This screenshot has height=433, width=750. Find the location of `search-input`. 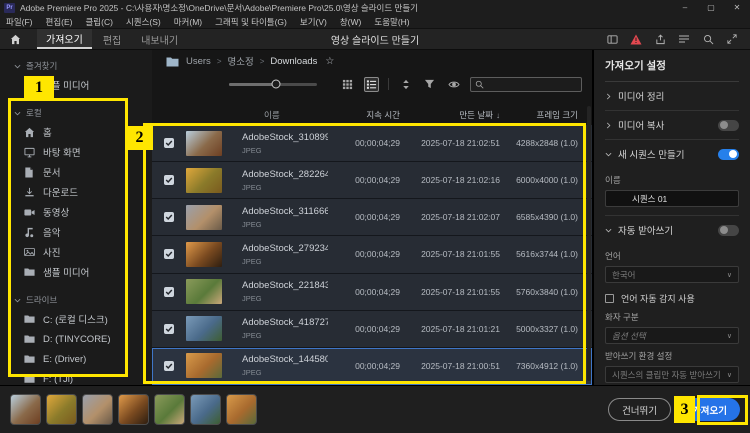

search-input is located at coordinates (532, 84).